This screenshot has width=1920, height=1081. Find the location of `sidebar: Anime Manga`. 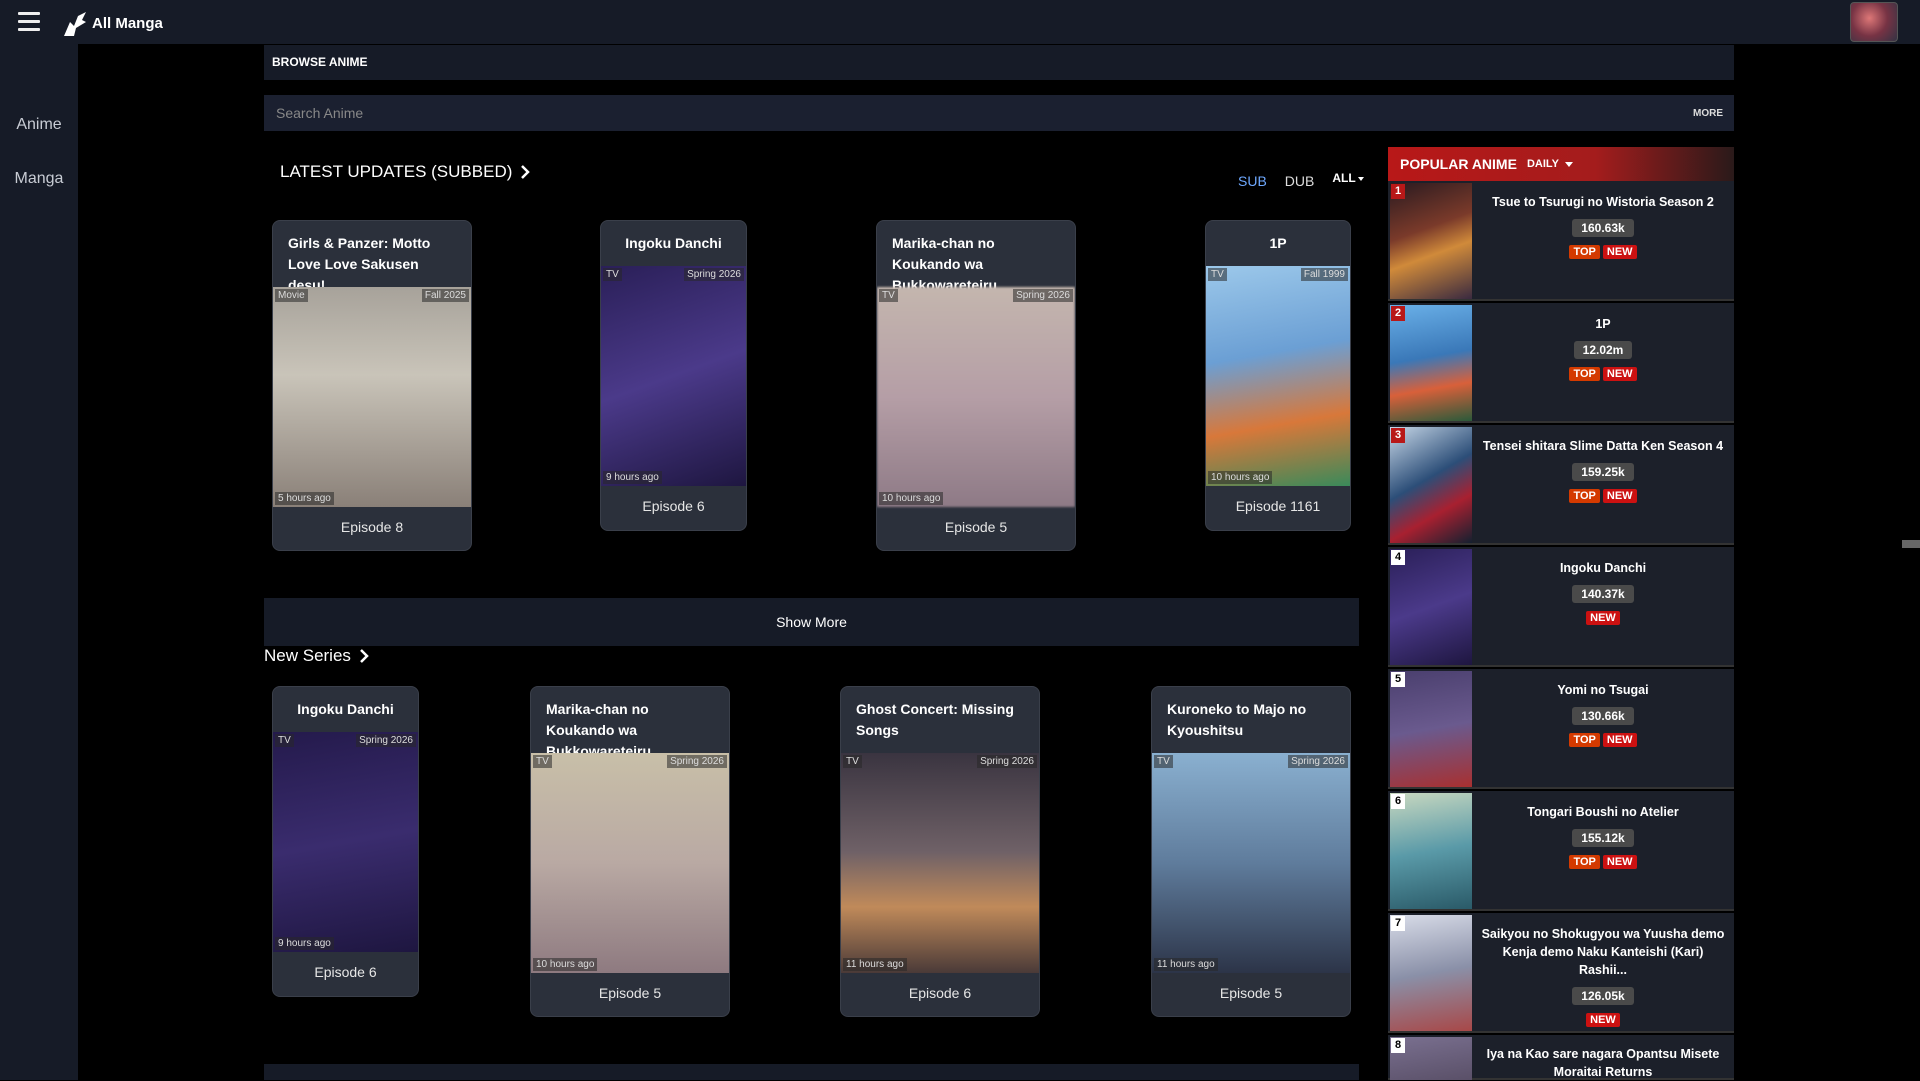

sidebar: Anime Manga is located at coordinates (39, 562).